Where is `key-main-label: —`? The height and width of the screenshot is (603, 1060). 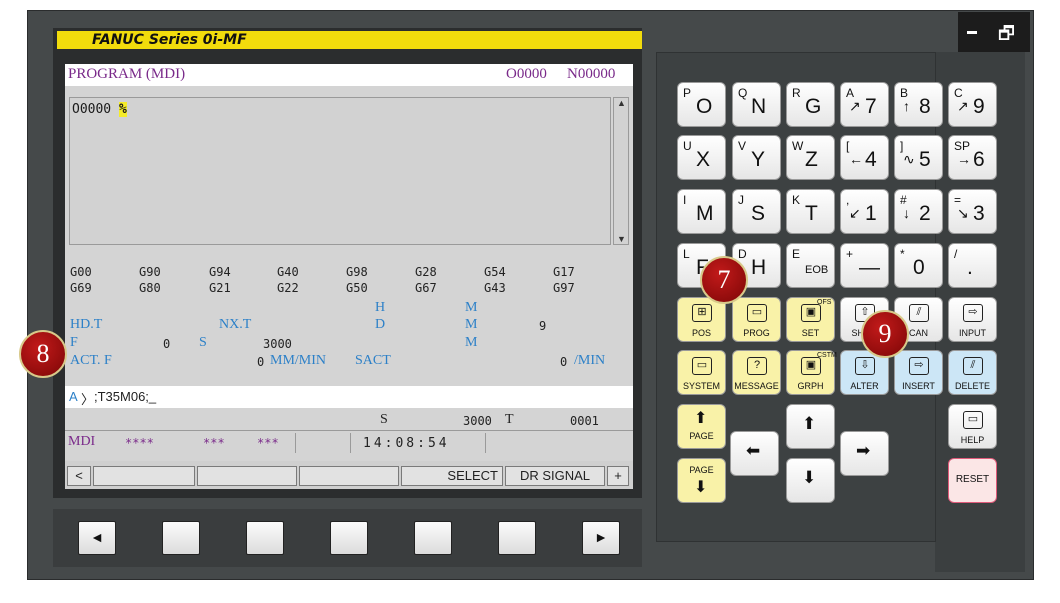 key-main-label: — is located at coordinates (869, 267).